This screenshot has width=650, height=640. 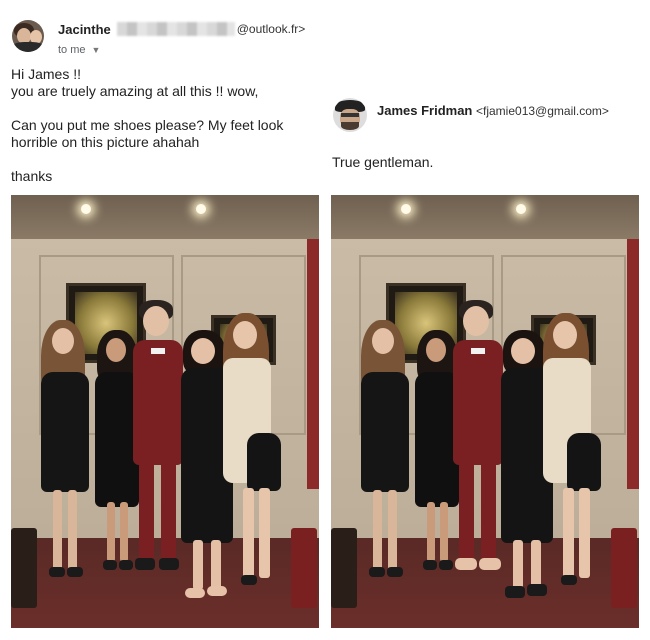 I want to click on email-left-header: Jacinthe @outlook.fr> to me ▼, so click(x=158, y=38).